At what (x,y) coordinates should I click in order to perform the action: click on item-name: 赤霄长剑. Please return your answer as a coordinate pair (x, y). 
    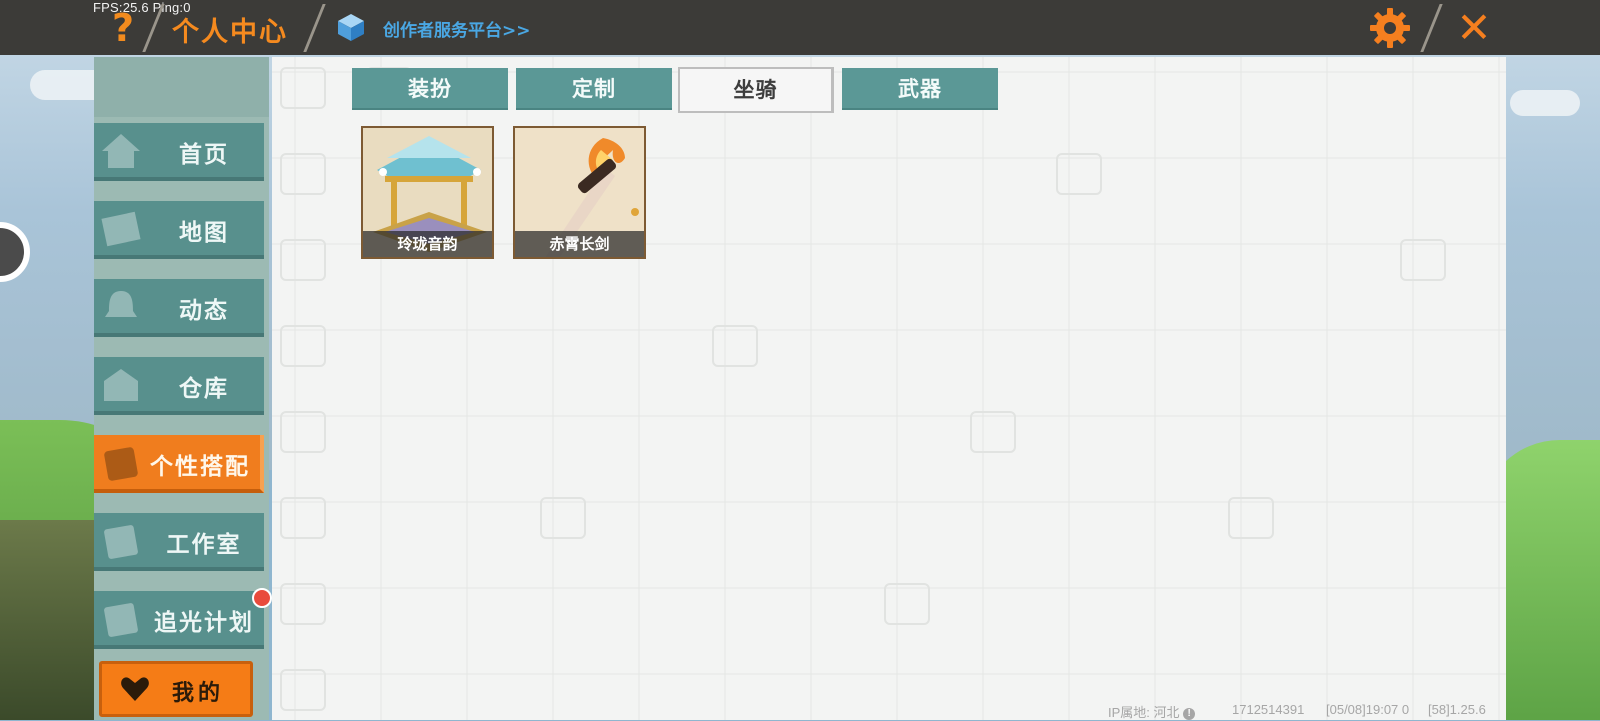
    Looking at the image, I should click on (579, 244).